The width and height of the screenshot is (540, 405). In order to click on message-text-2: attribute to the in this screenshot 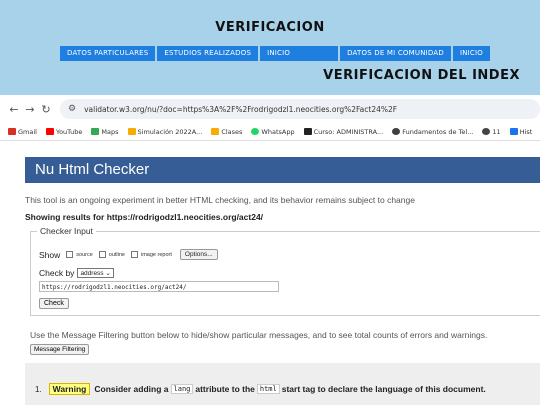, I will do `click(225, 389)`.